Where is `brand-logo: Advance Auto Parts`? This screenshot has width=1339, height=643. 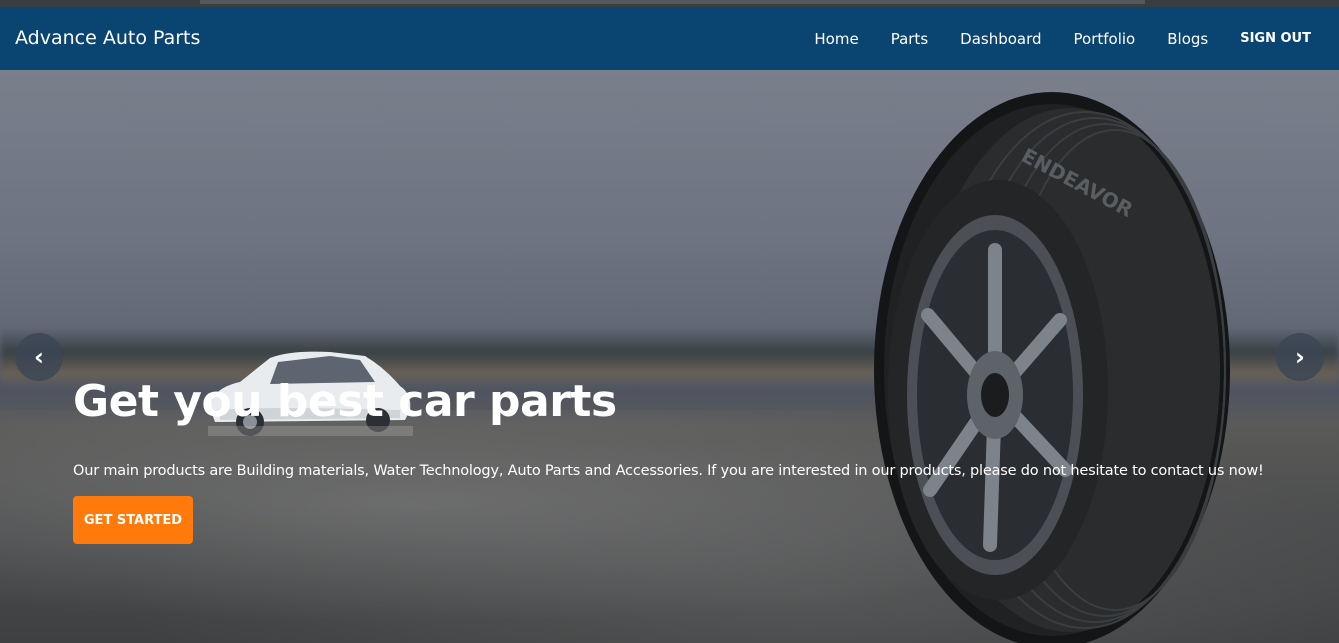 brand-logo: Advance Auto Parts is located at coordinates (107, 38).